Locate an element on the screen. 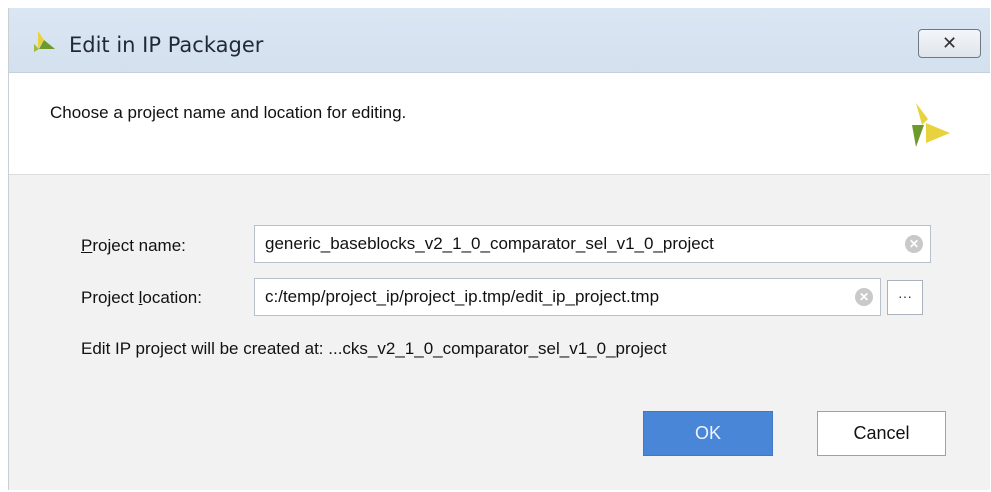  close-button: ✕ is located at coordinates (949, 43).